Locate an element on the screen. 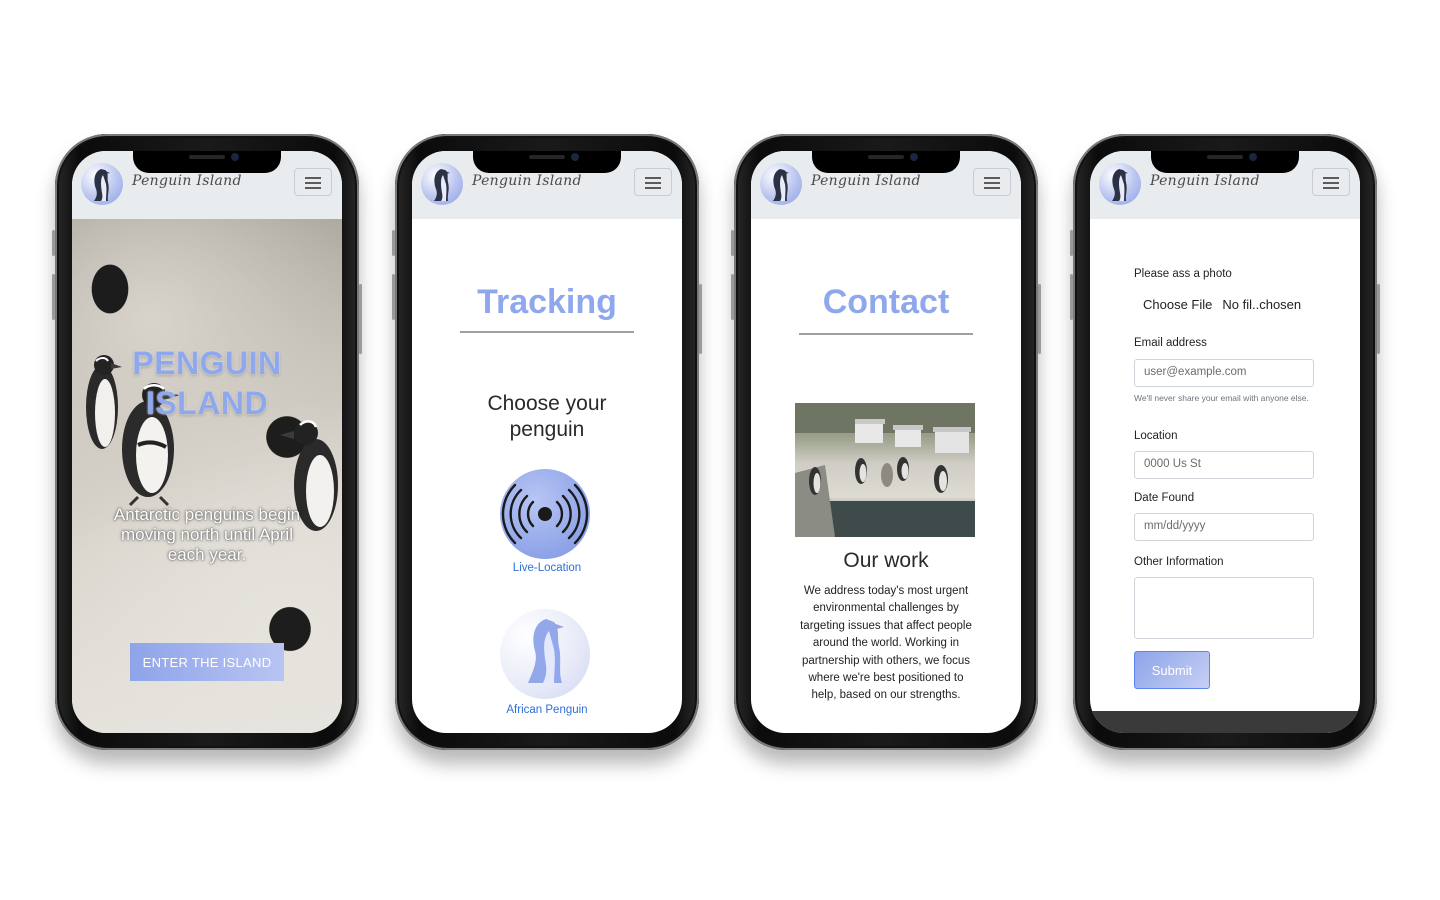 Image resolution: width=1440 pixels, height=900 pixels. submit-button: Submit is located at coordinates (1172, 670).